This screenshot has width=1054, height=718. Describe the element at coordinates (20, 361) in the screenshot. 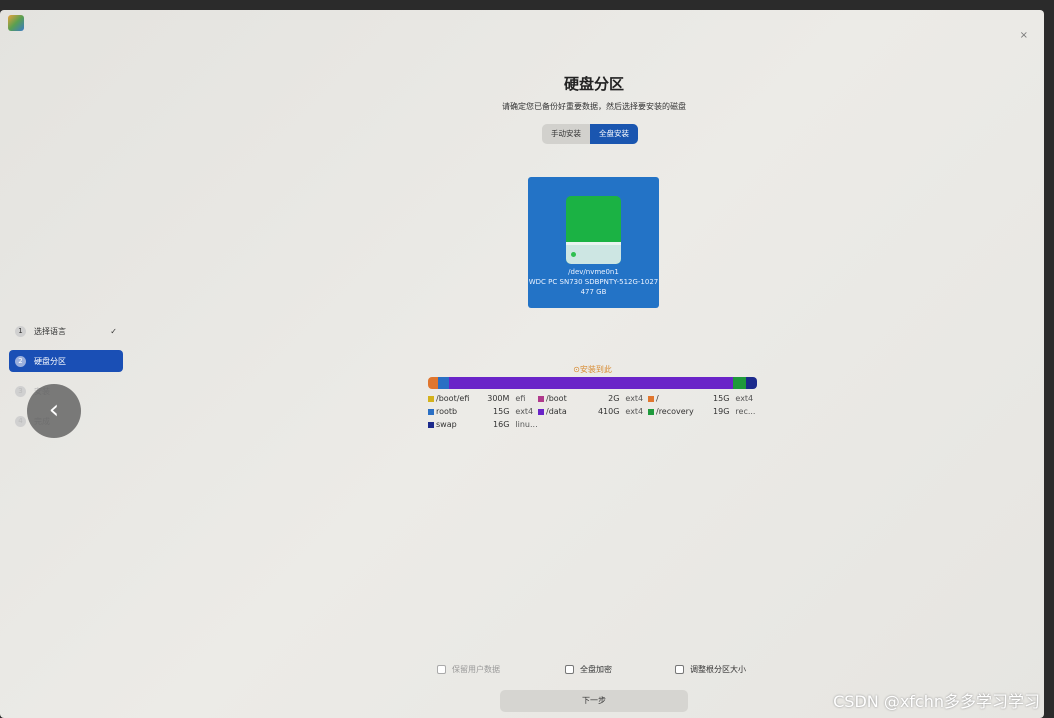

I see `step-number: 2` at that location.